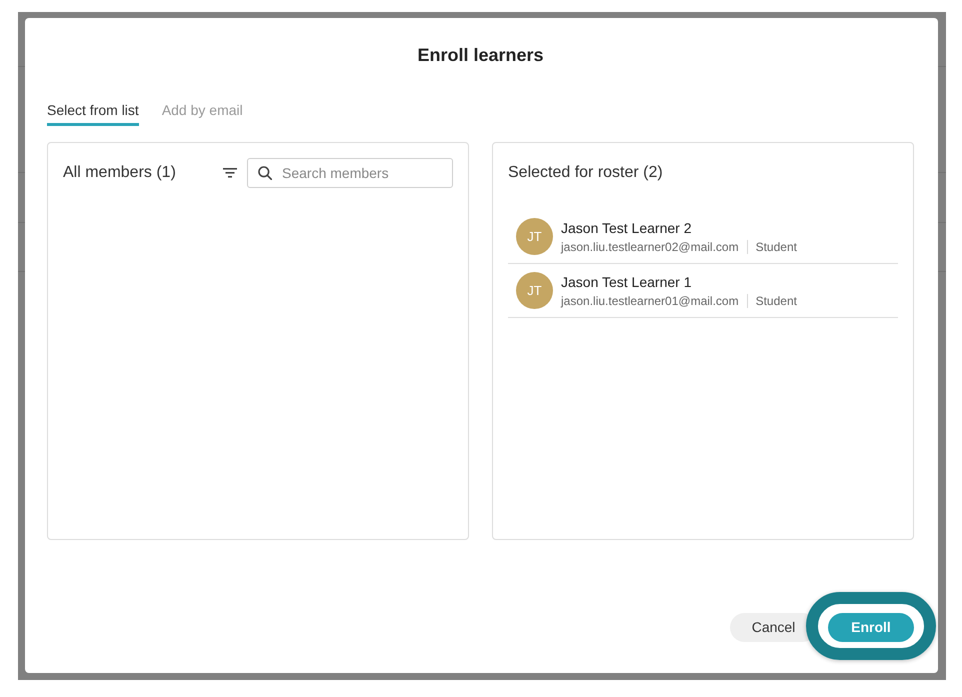 This screenshot has height=697, width=962. What do you see at coordinates (230, 173) in the screenshot?
I see `filter-icon` at bounding box center [230, 173].